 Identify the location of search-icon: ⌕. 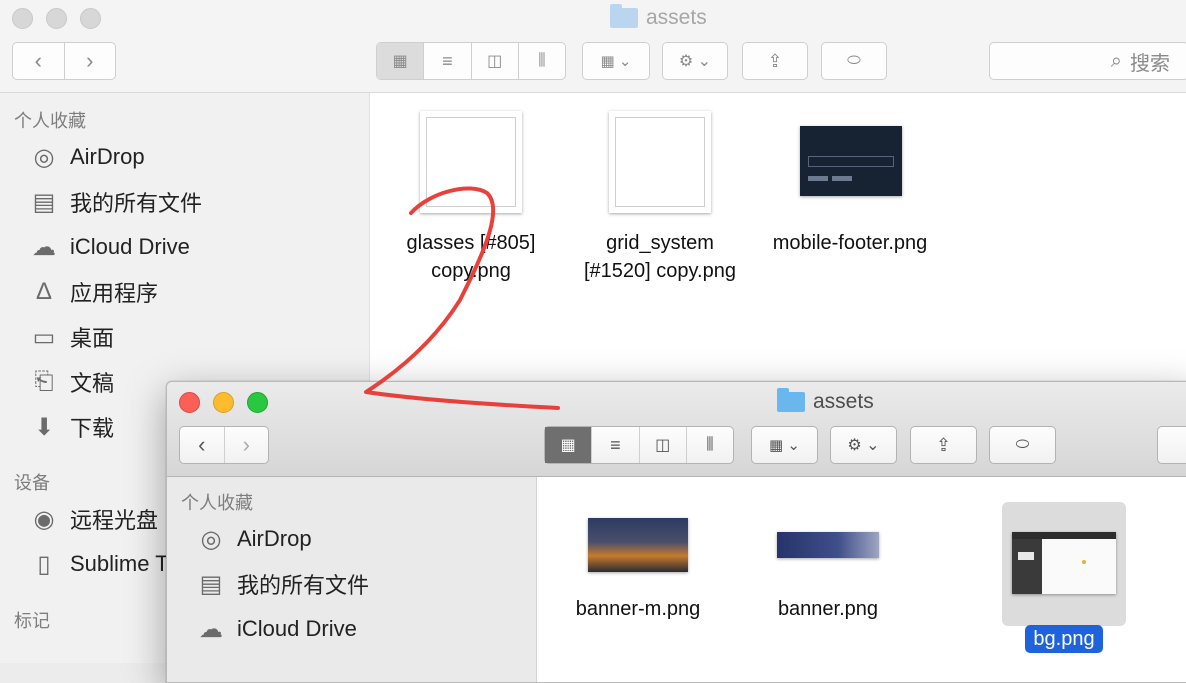
(1116, 60).